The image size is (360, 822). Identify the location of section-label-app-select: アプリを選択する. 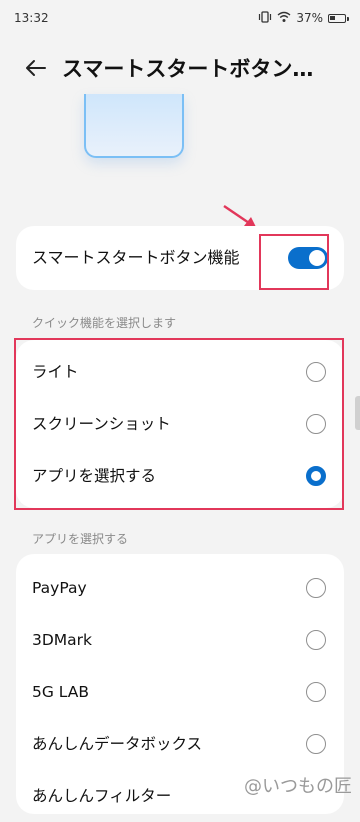
(80, 539).